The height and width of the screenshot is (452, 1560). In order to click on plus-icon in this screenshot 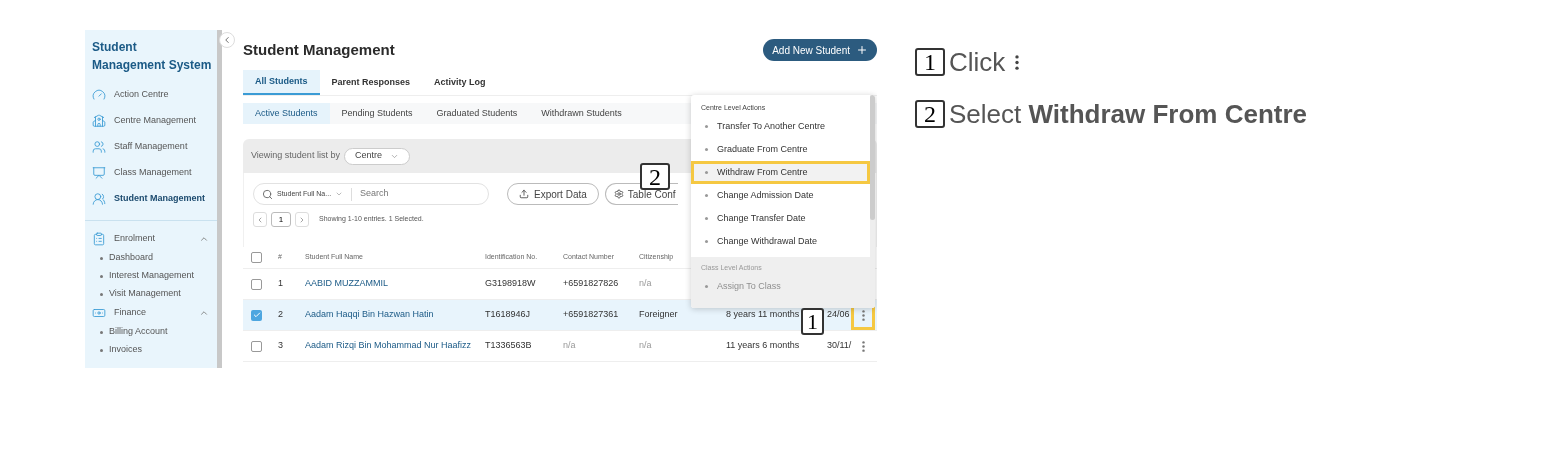, I will do `click(862, 50)`.